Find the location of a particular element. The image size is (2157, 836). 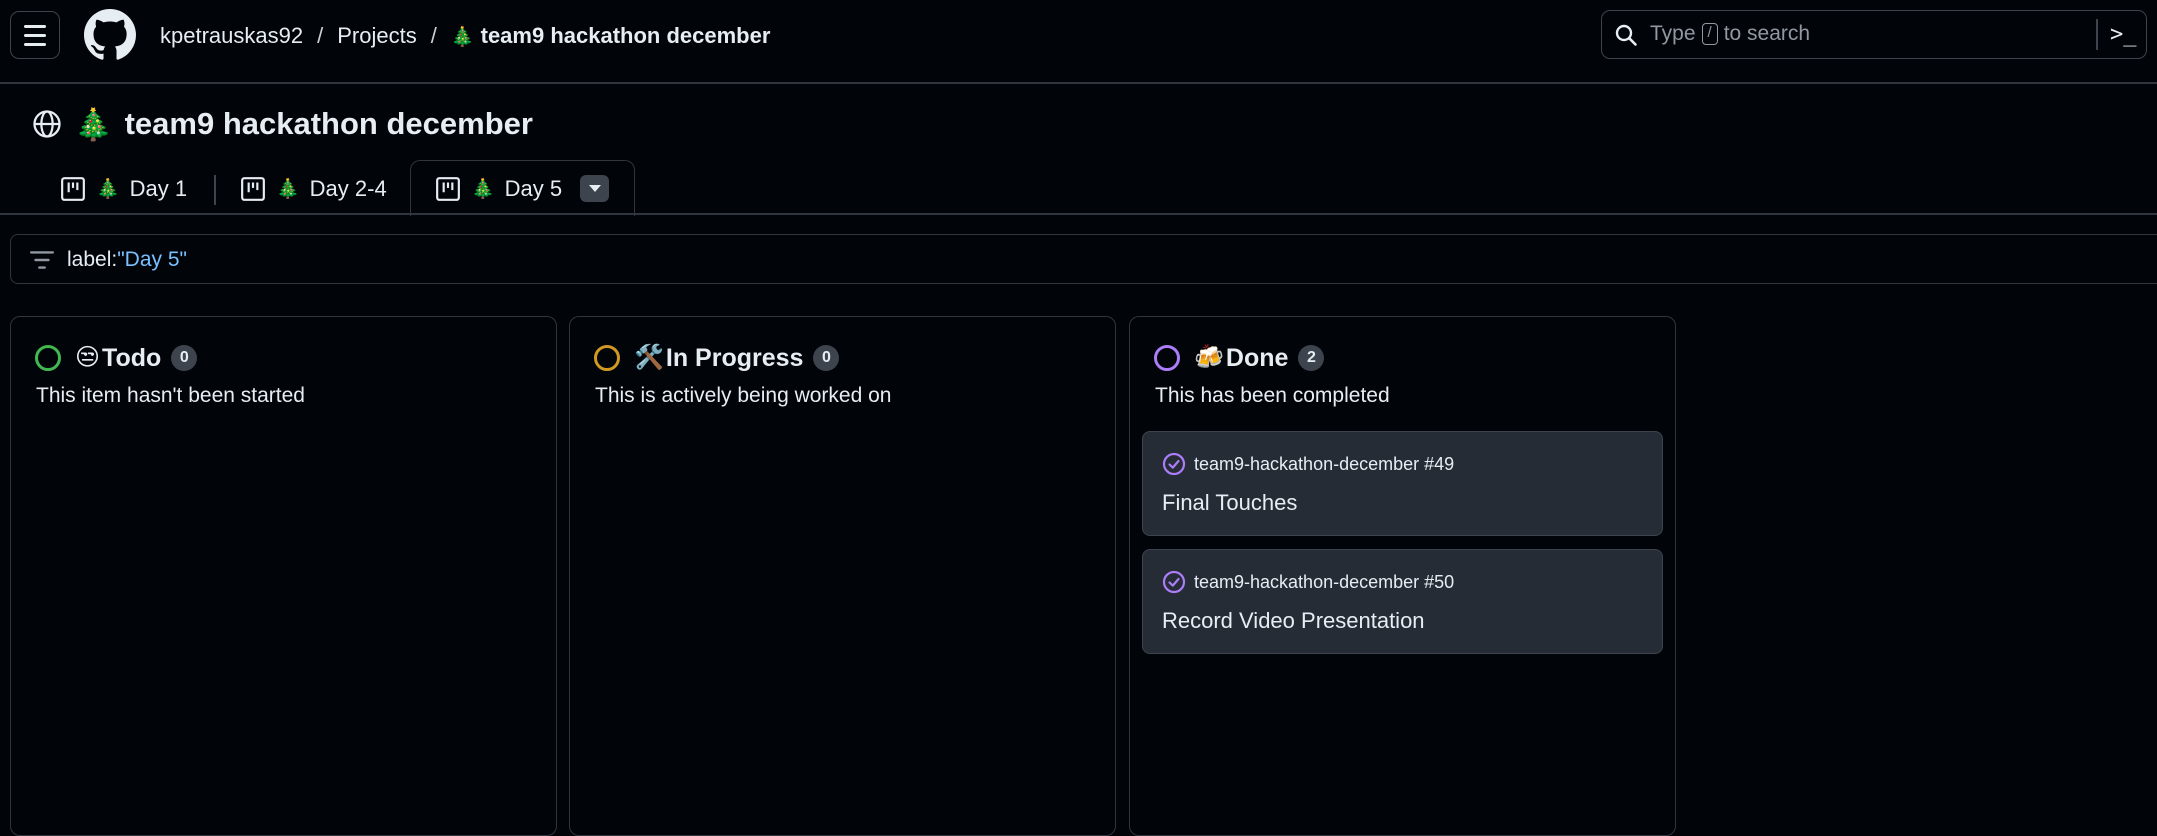

column-emoji: 🍻 is located at coordinates (1209, 357).